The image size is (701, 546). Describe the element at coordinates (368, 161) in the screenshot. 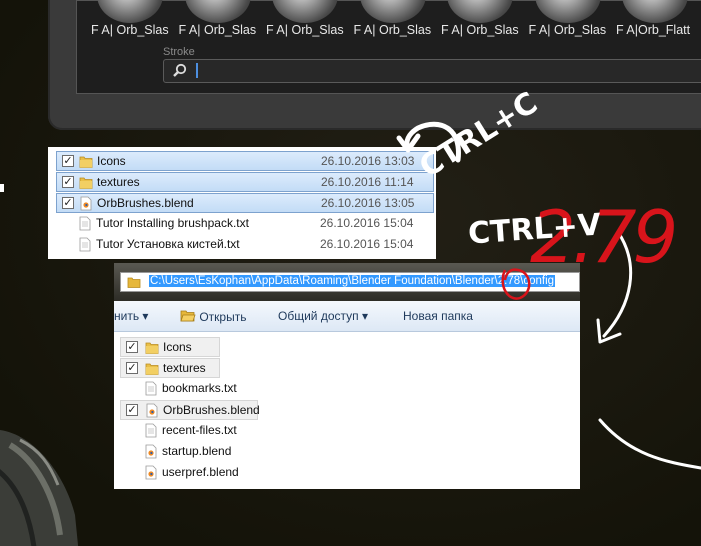

I see `file-date: 26.10.2016 13:03` at that location.